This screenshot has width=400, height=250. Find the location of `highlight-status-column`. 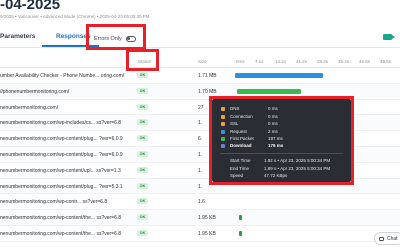

highlight-status-column is located at coordinates (142, 60).